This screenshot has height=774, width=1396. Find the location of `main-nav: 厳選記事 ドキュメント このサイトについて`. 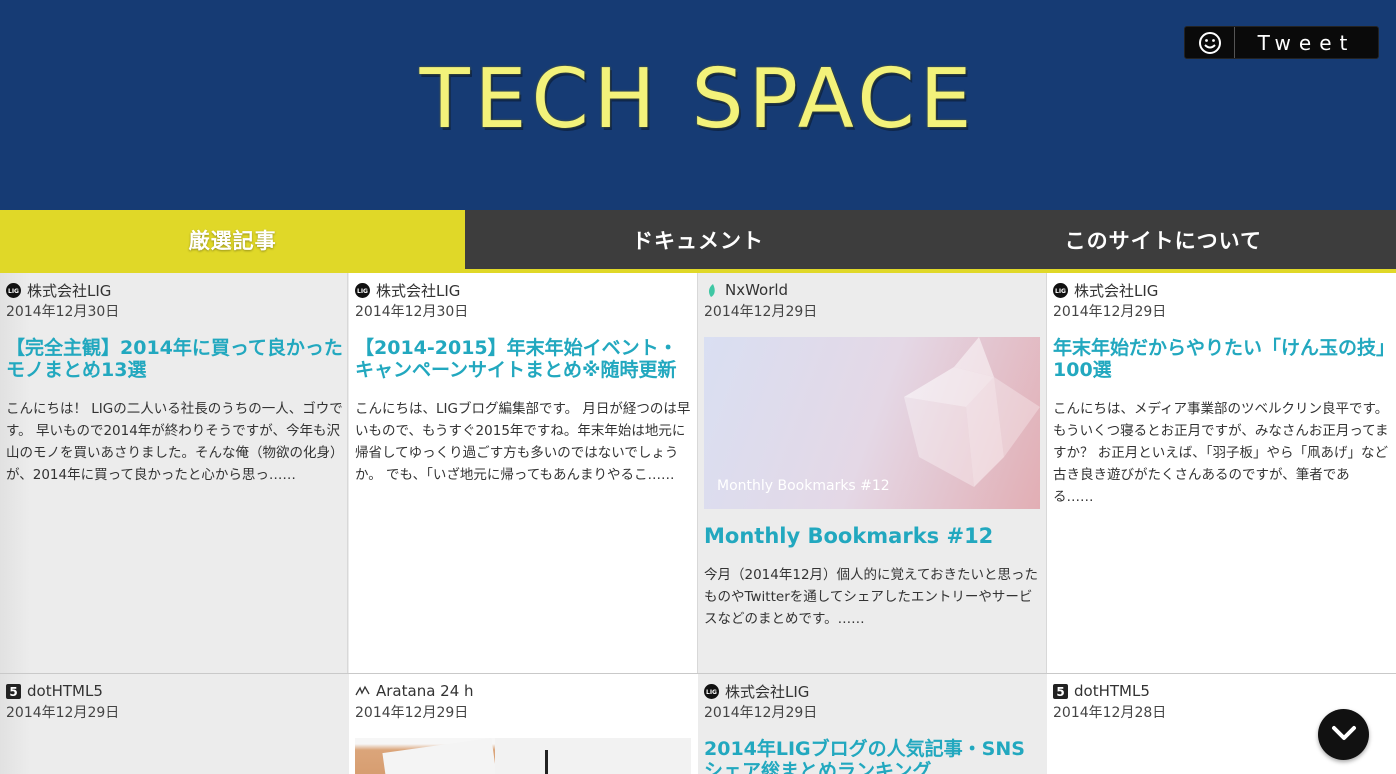

main-nav: 厳選記事 ドキュメント このサイトについて is located at coordinates (698, 241).